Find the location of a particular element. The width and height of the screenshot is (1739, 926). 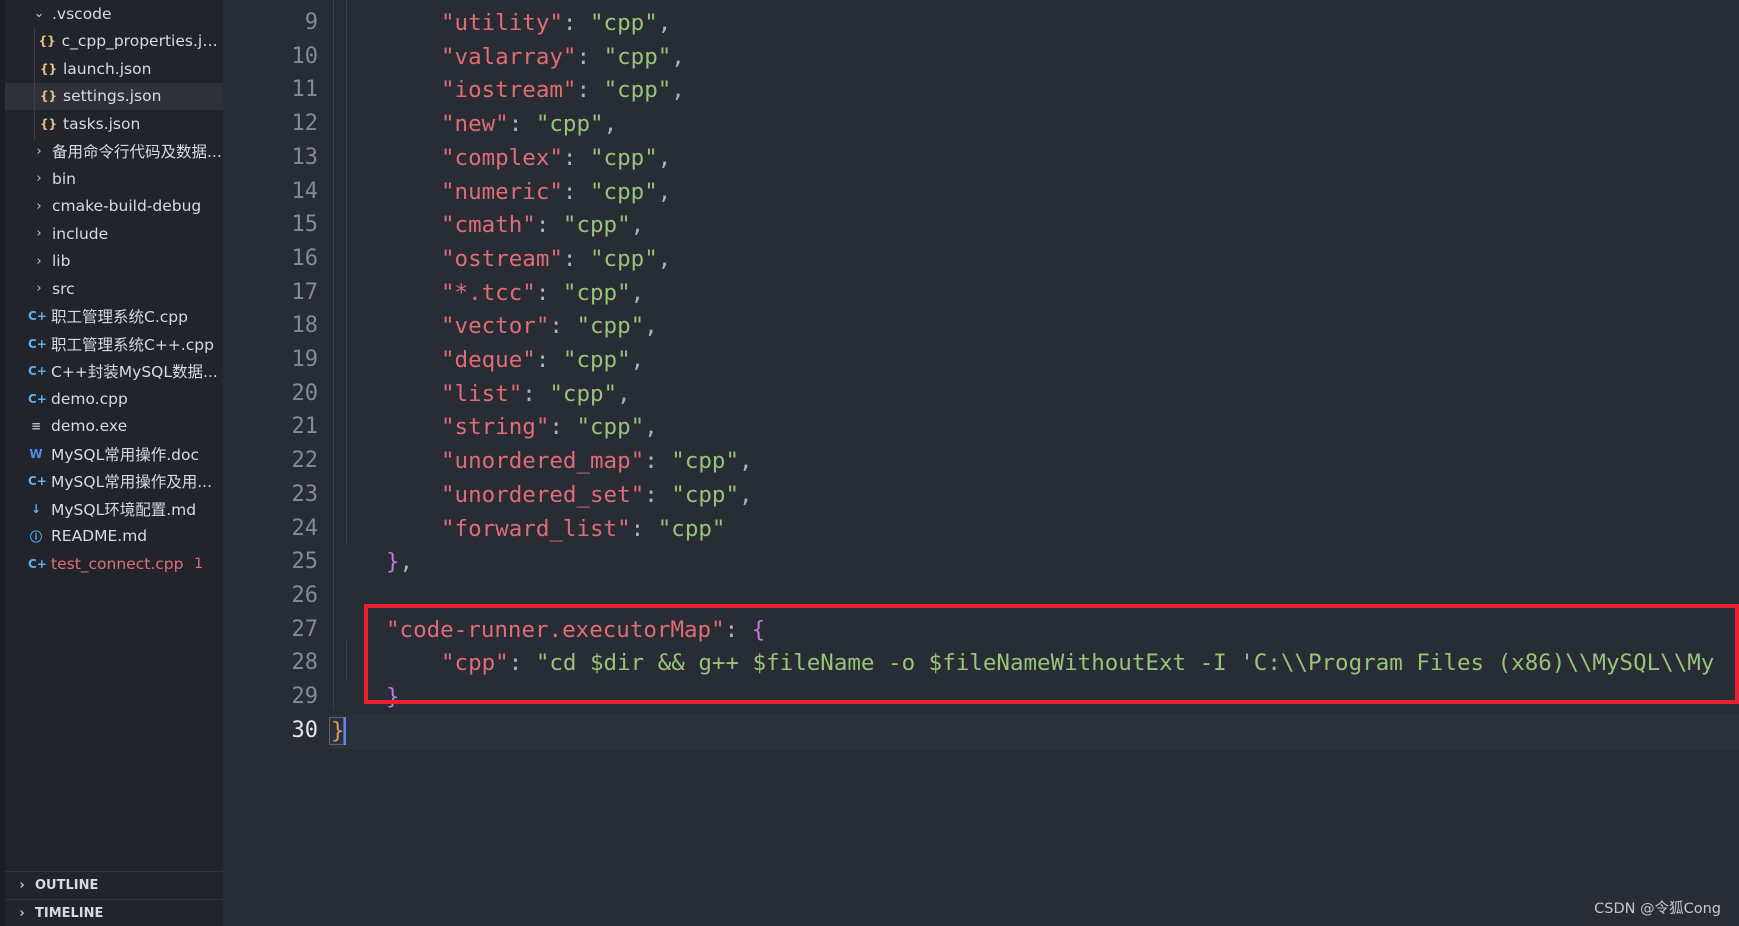

file-row: {} c_cpp_properties.json is located at coordinates (114, 41).